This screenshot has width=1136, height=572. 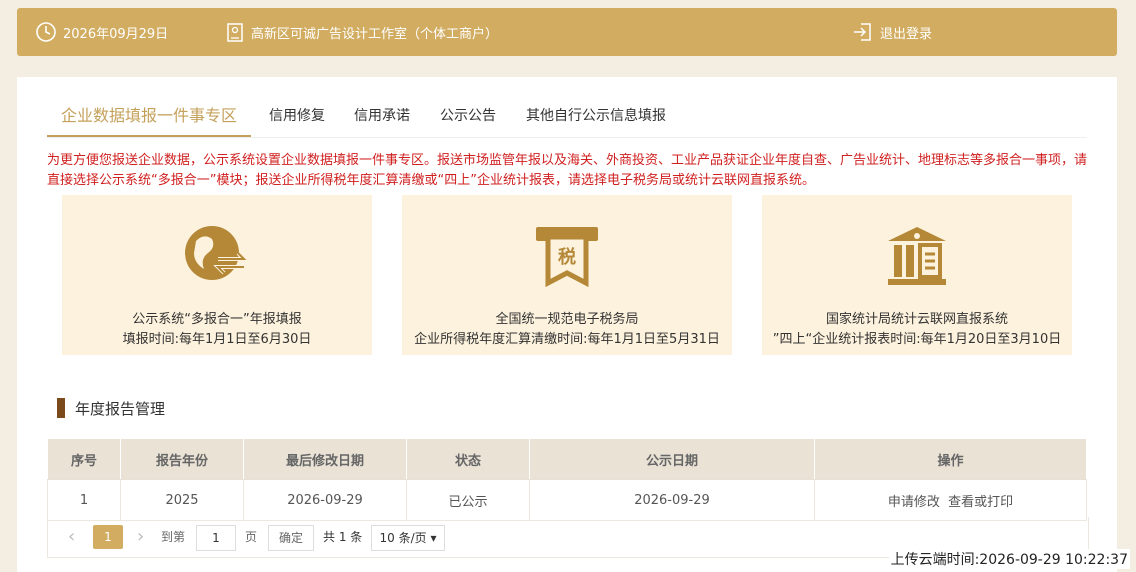 What do you see at coordinates (325, 500) in the screenshot?
I see `cell-modified: 2026-09-29` at bounding box center [325, 500].